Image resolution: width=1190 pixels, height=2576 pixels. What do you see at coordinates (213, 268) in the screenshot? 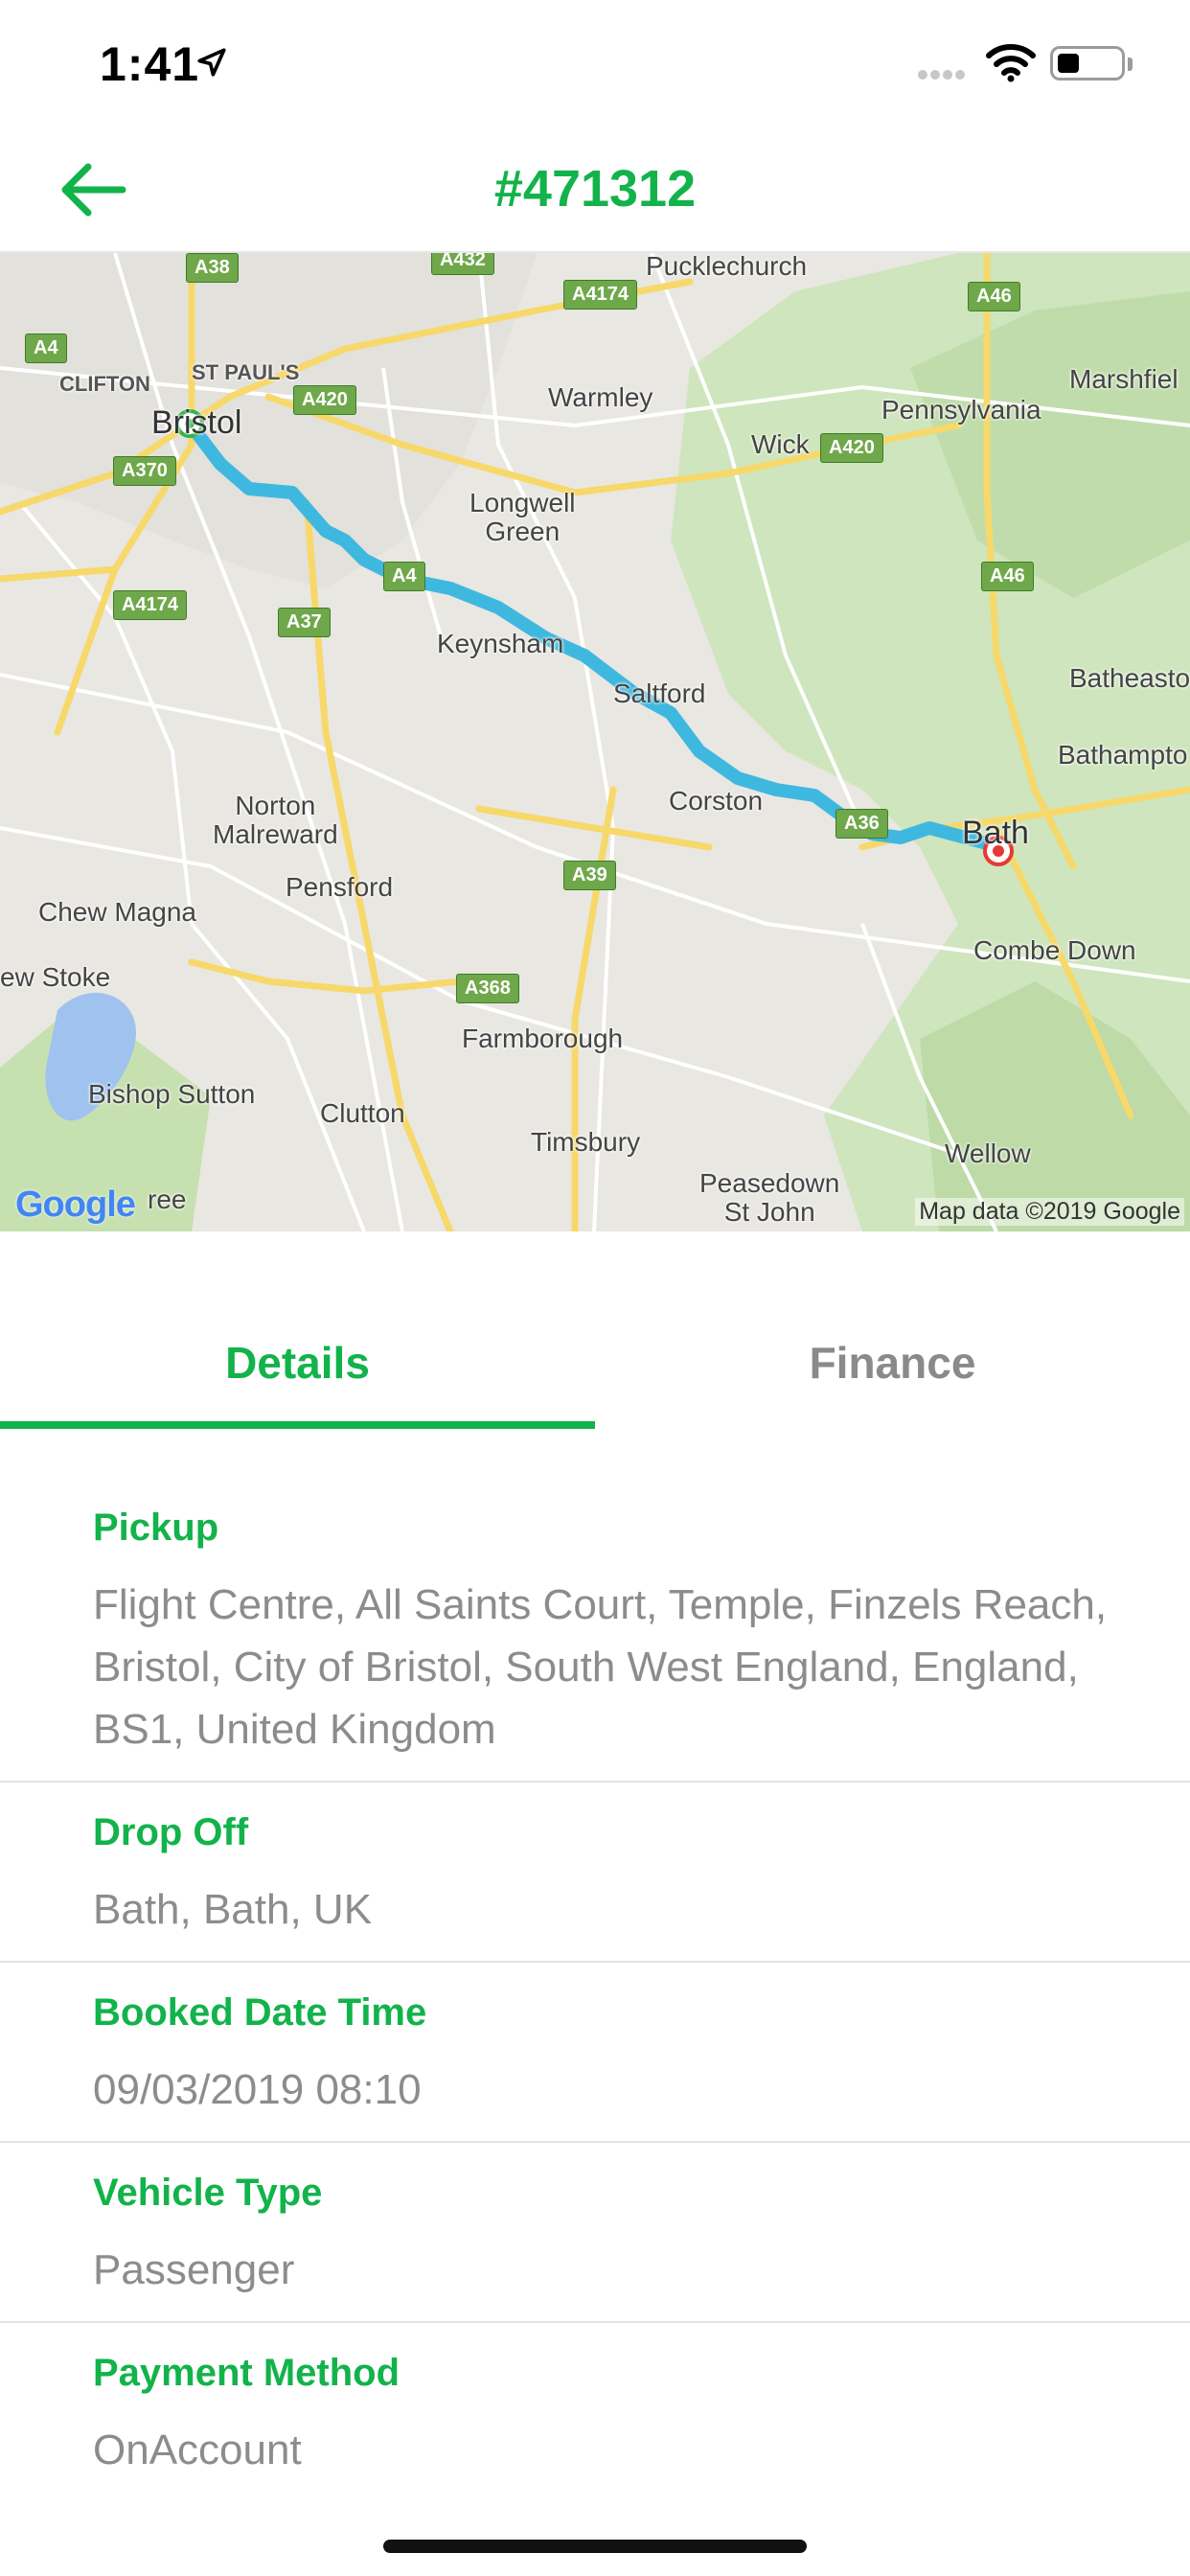
I see `road-shield: A38` at bounding box center [213, 268].